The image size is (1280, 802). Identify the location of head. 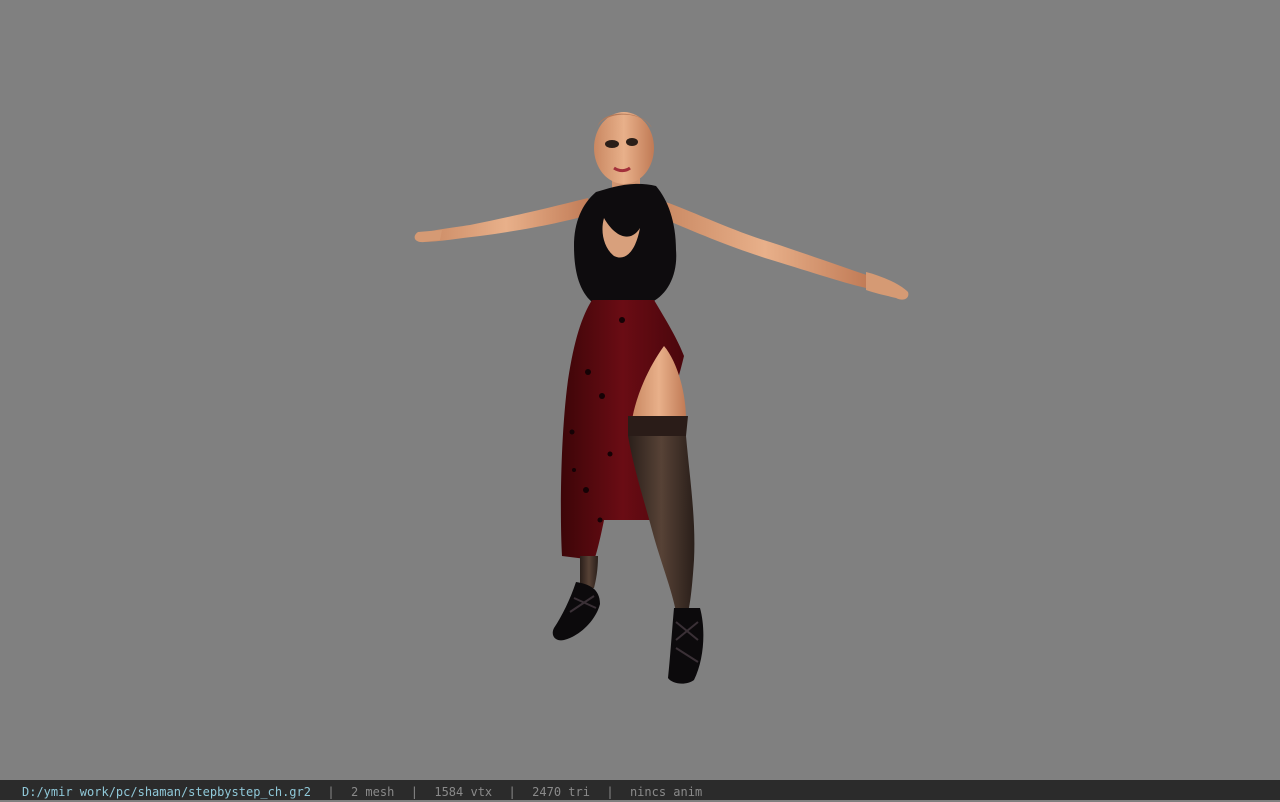
(624, 151).